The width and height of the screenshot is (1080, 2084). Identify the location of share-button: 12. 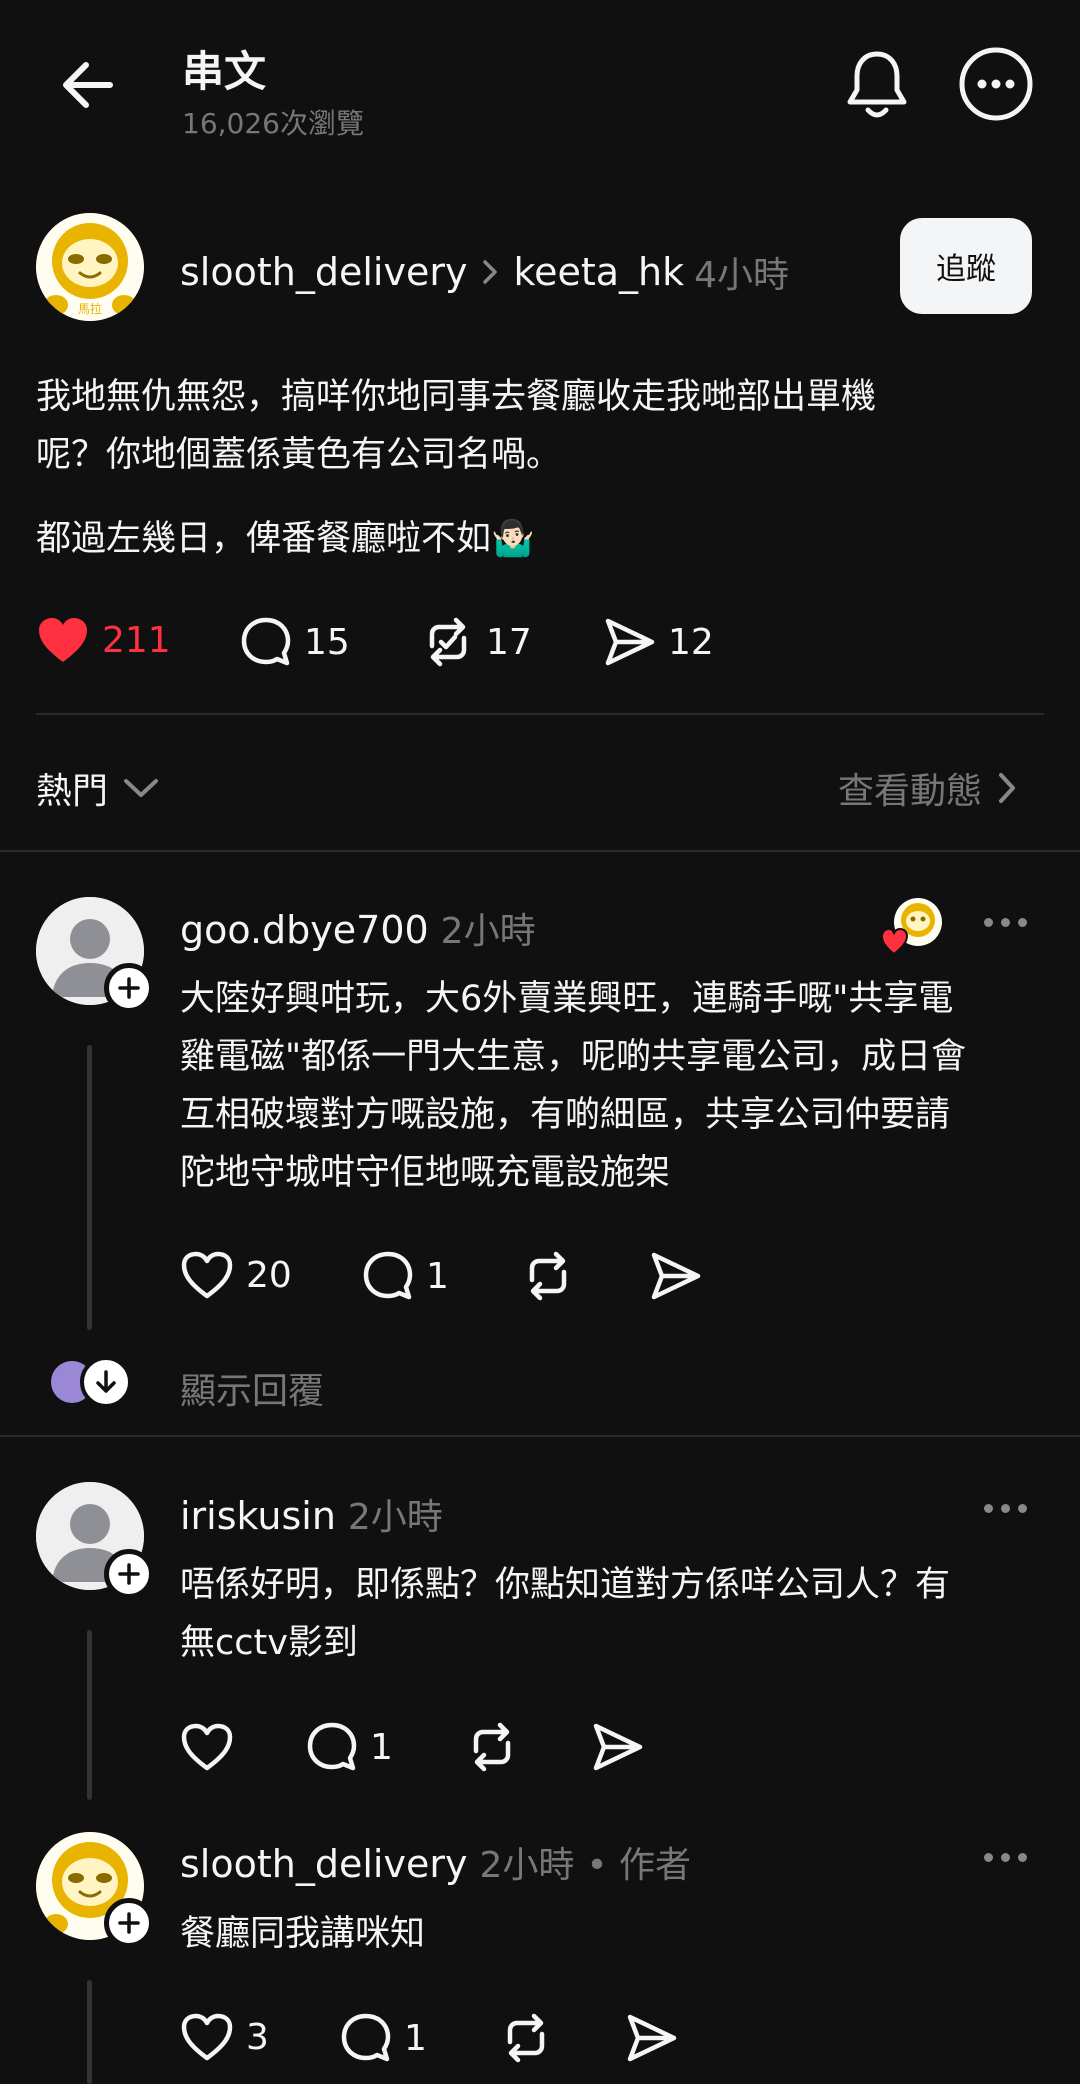
(659, 642).